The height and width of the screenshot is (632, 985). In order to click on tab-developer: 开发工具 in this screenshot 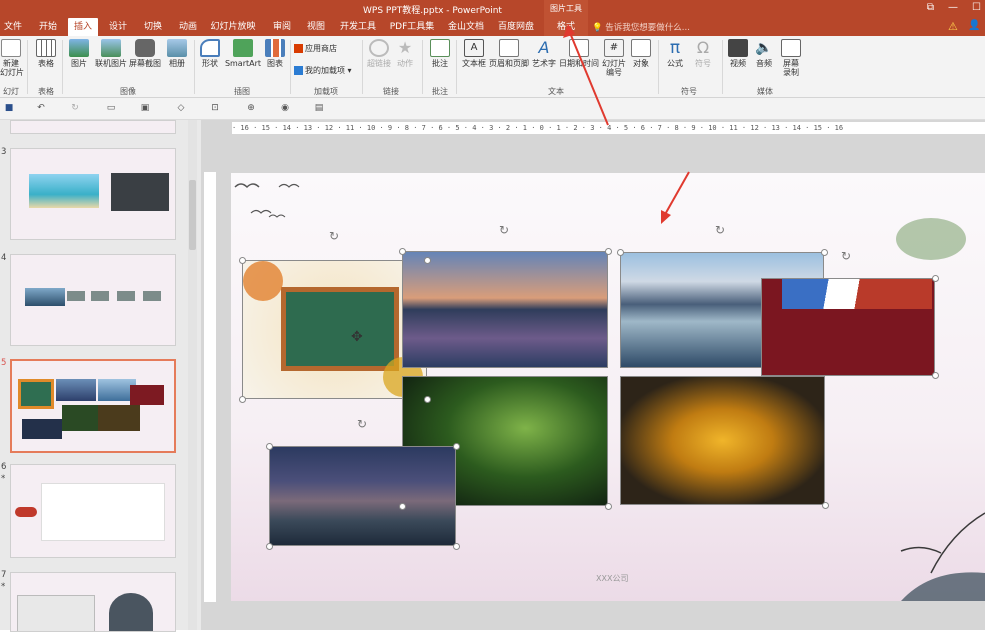, I will do `click(358, 27)`.